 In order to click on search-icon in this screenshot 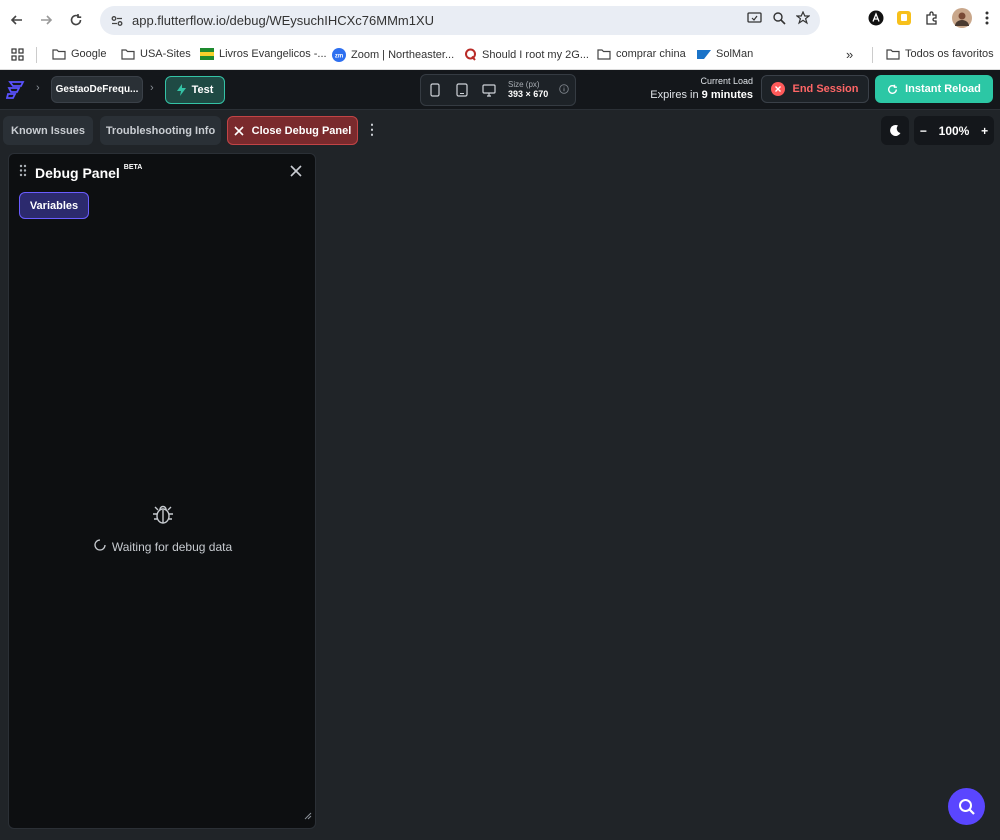, I will do `click(966, 806)`.